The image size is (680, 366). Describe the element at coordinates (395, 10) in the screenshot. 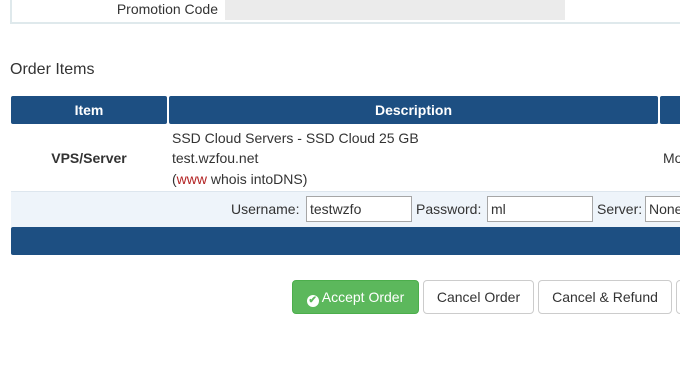

I see `promotion-code-input` at that location.